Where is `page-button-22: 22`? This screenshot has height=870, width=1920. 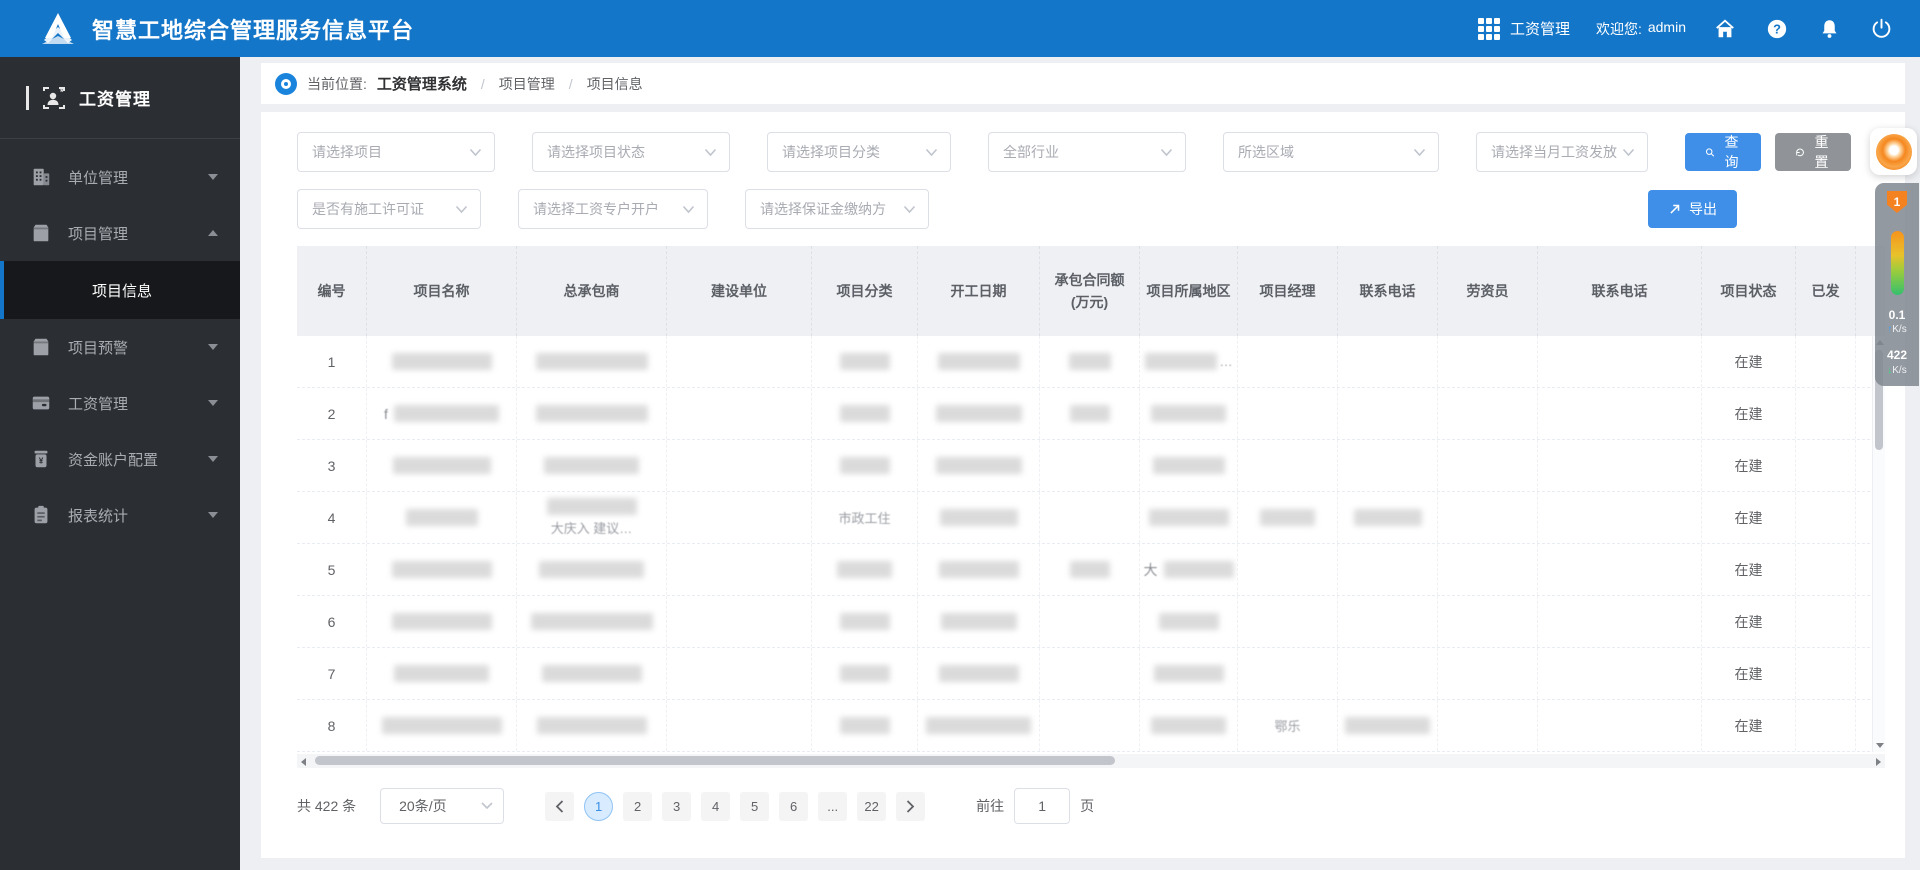
page-button-22: 22 is located at coordinates (872, 806).